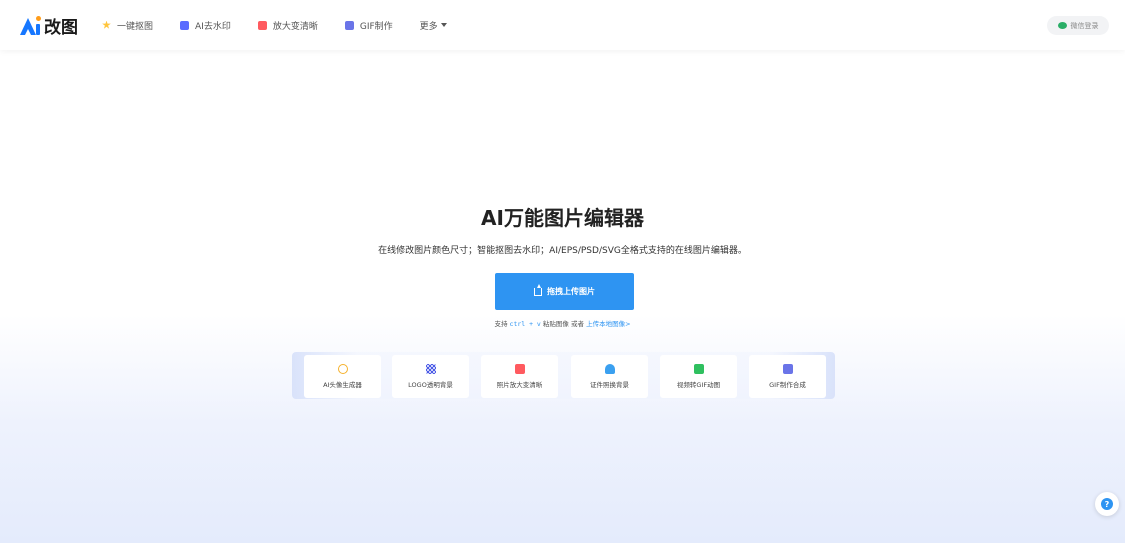  I want to click on help-icon: ?, so click(1107, 504).